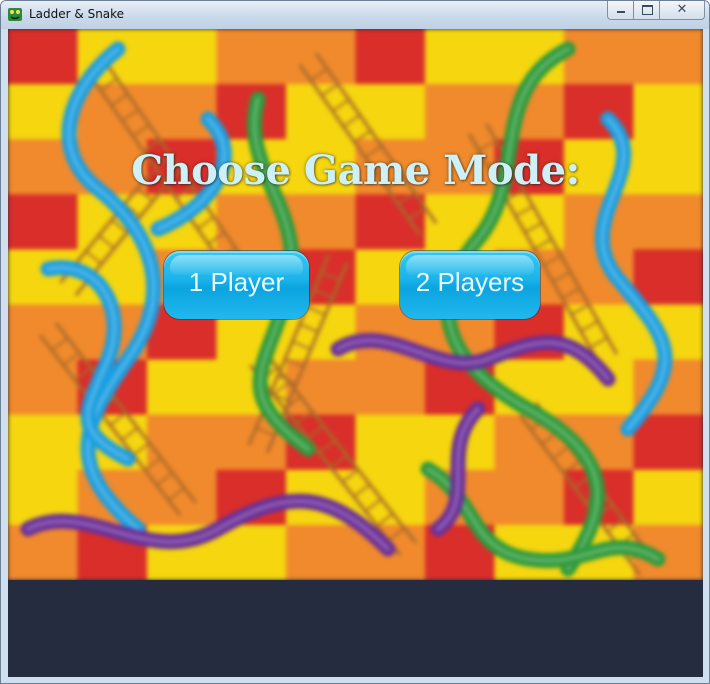 The width and height of the screenshot is (710, 684). I want to click on two-players-button: 2 Players, so click(470, 285).